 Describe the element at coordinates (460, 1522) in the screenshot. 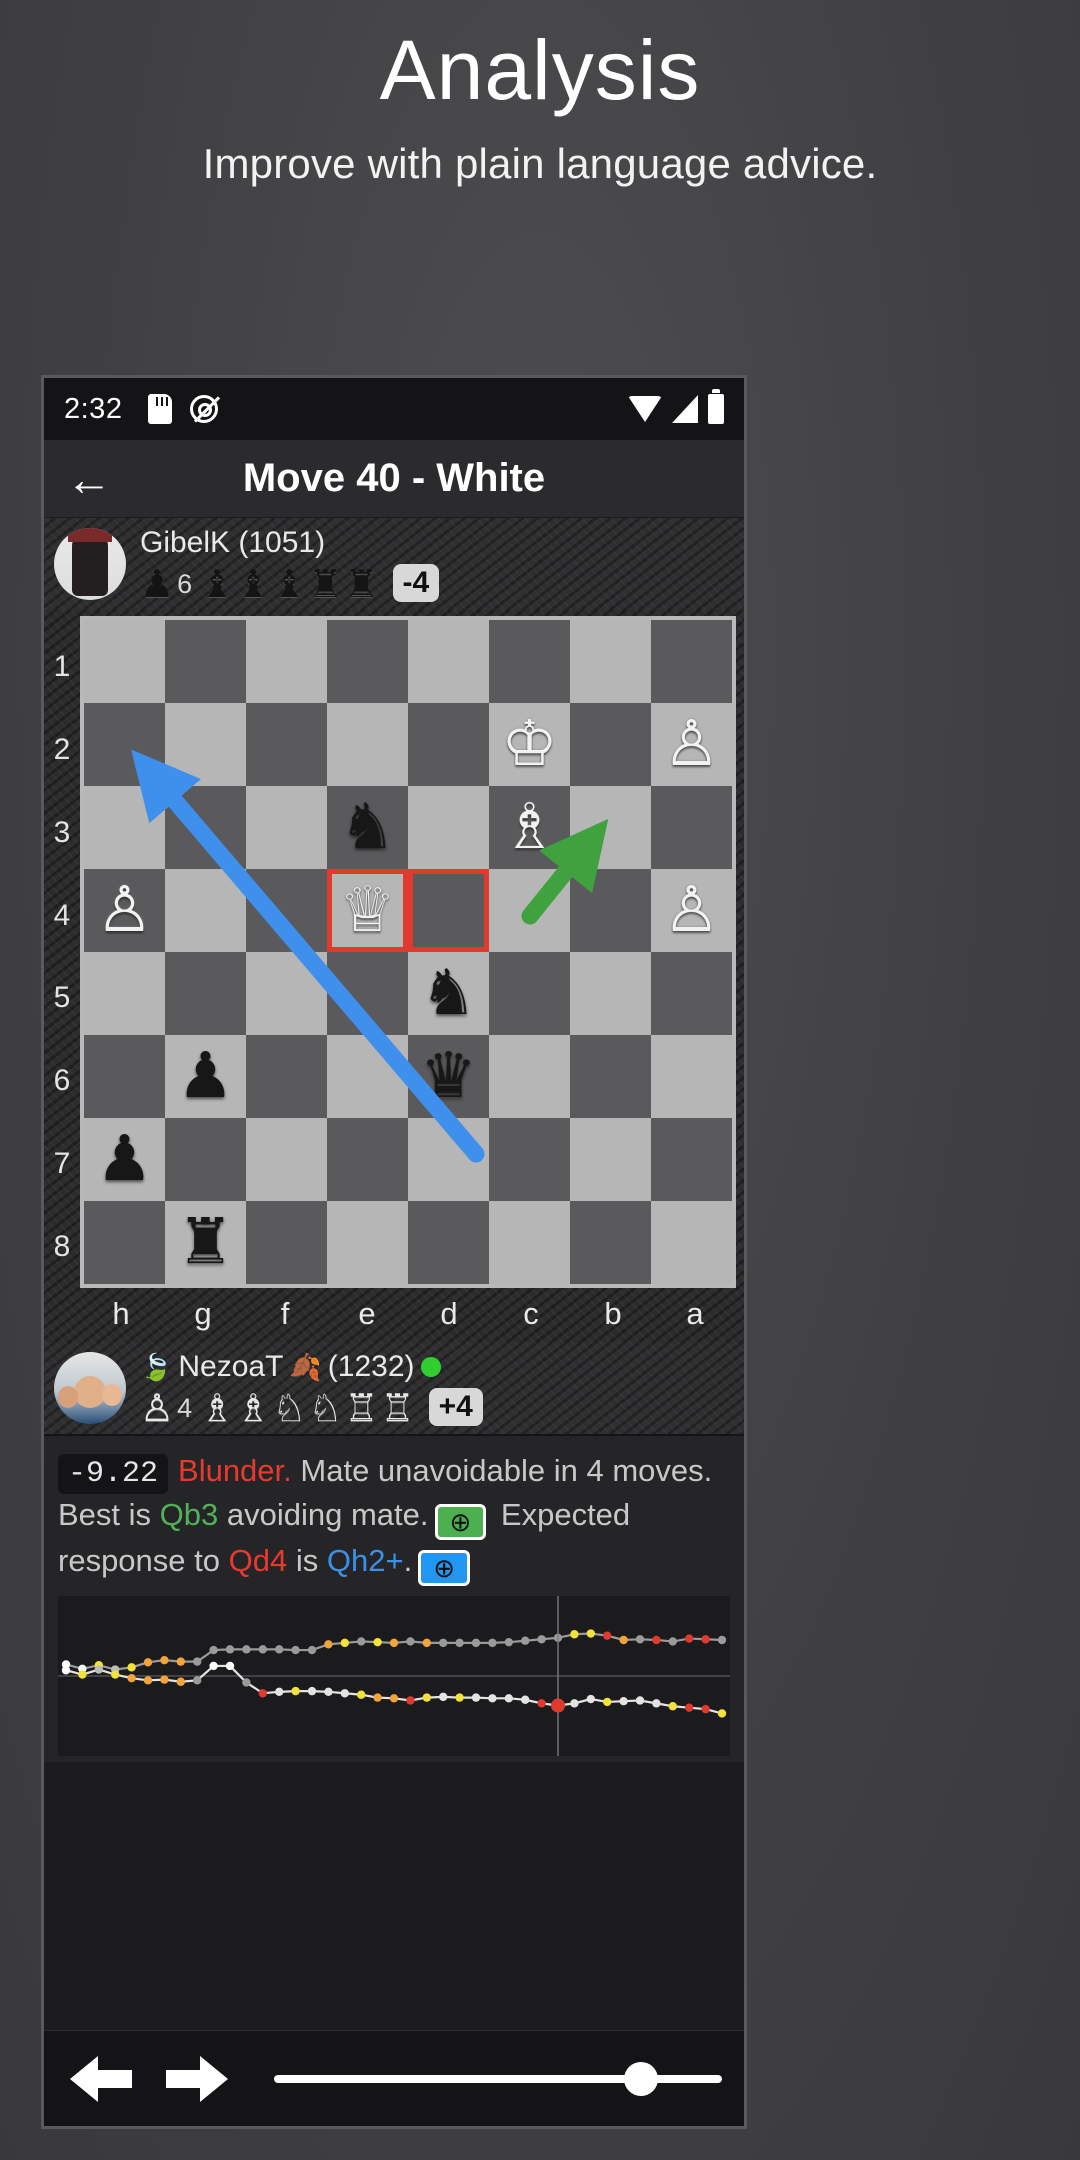

I see `zoom-best-move-icon: ⊕` at that location.